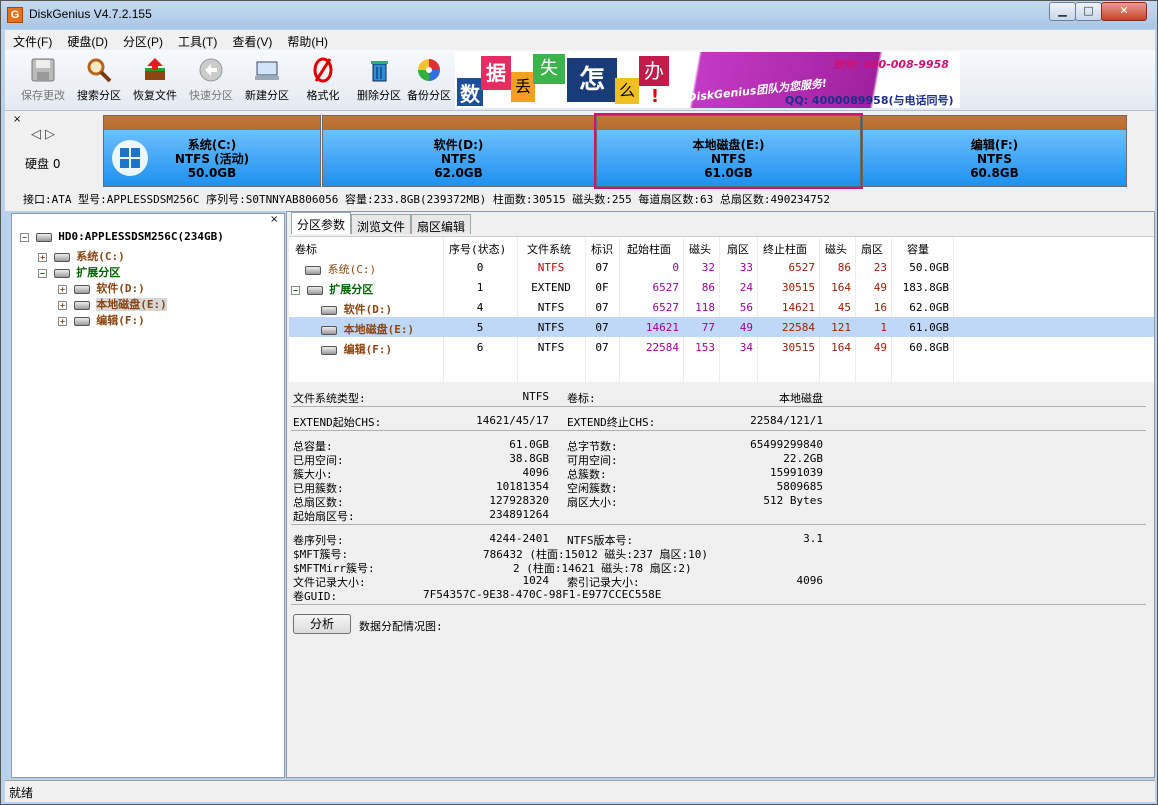 The width and height of the screenshot is (1158, 805). I want to click on tree-close-icon: ×, so click(274, 219).